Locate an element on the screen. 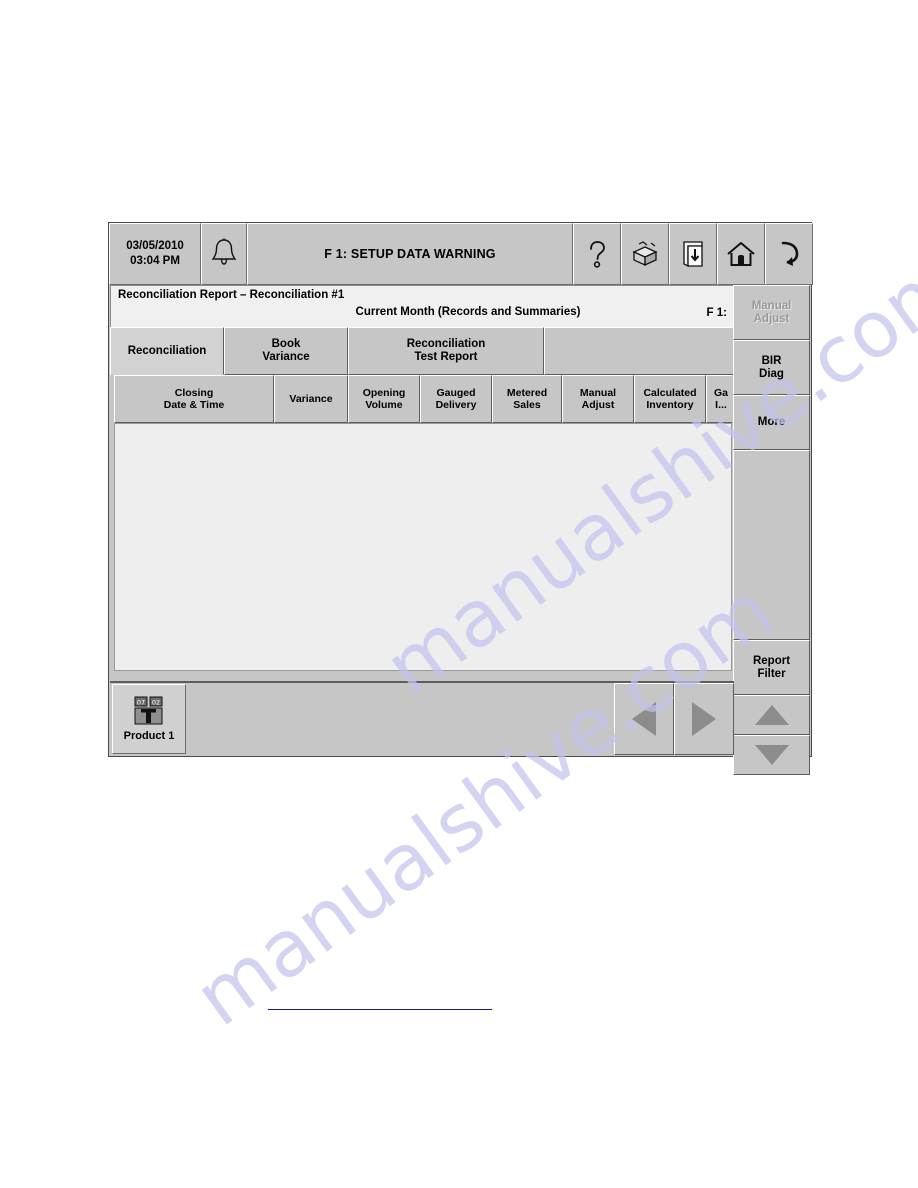 Image resolution: width=918 pixels, height=1188 pixels. tab-test-report-line1: Reconciliation is located at coordinates (446, 344).